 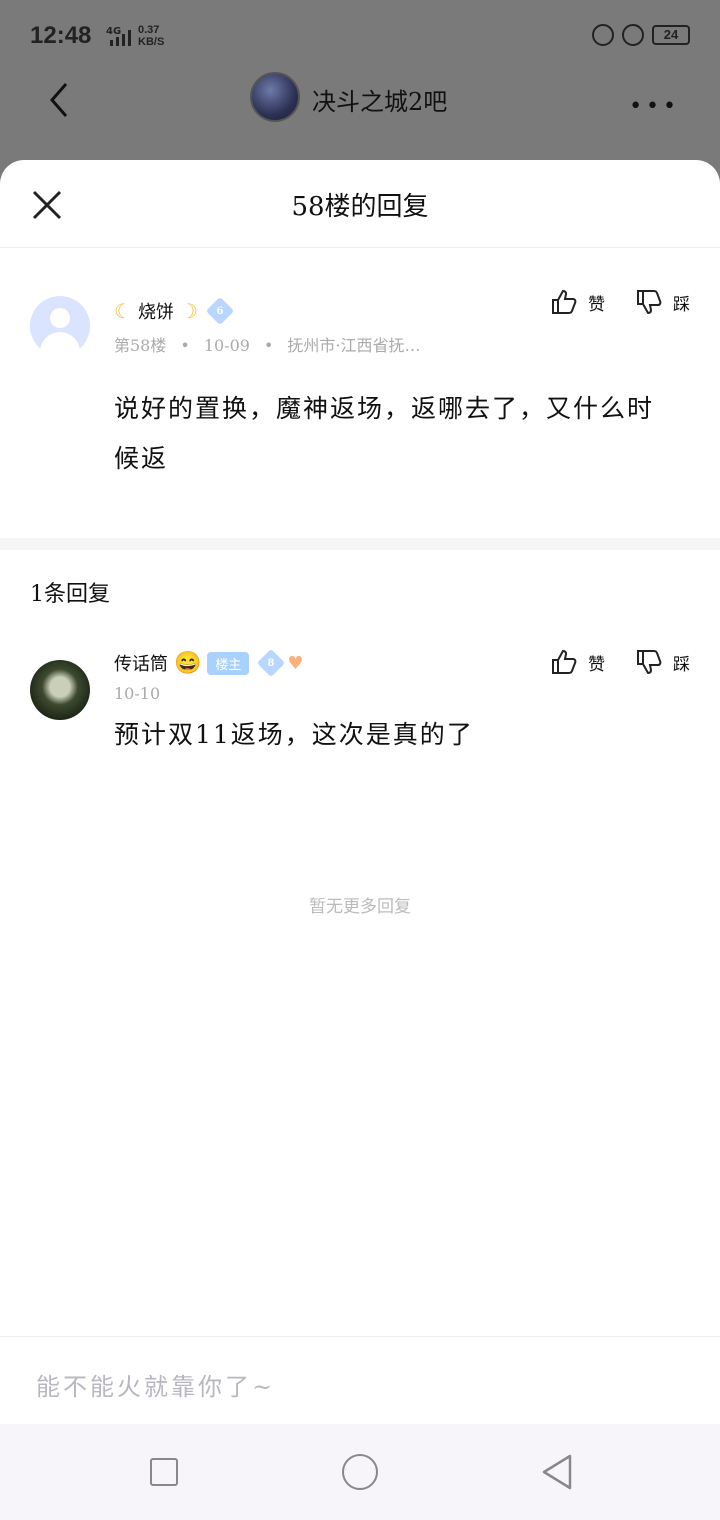 I want to click on status-time: 12:48, so click(x=61, y=35).